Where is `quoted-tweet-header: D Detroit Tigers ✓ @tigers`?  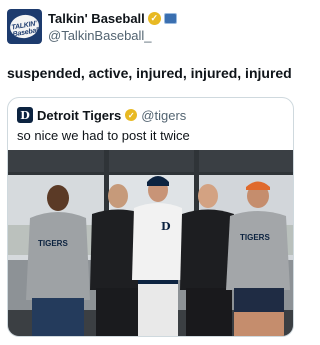 quoted-tweet-header: D Detroit Tigers ✓ @tigers is located at coordinates (101, 115).